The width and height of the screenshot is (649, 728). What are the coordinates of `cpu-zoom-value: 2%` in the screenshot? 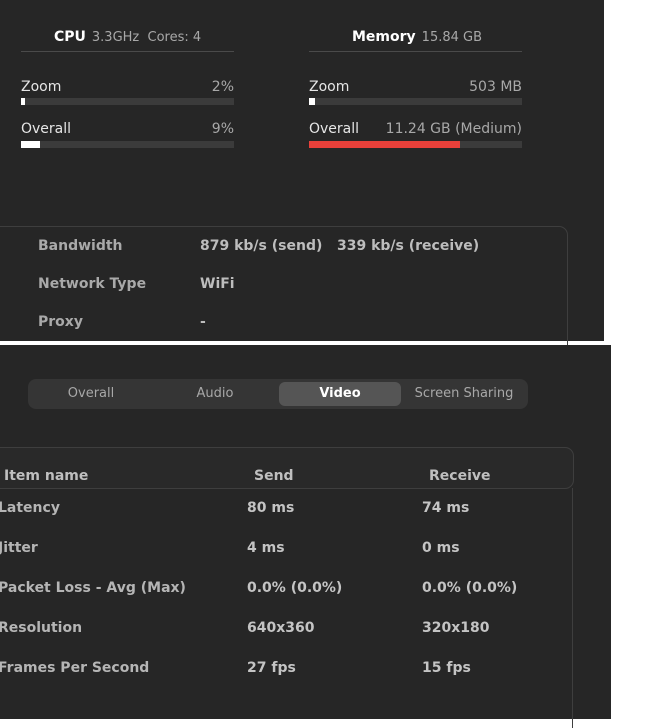 It's located at (222, 87).